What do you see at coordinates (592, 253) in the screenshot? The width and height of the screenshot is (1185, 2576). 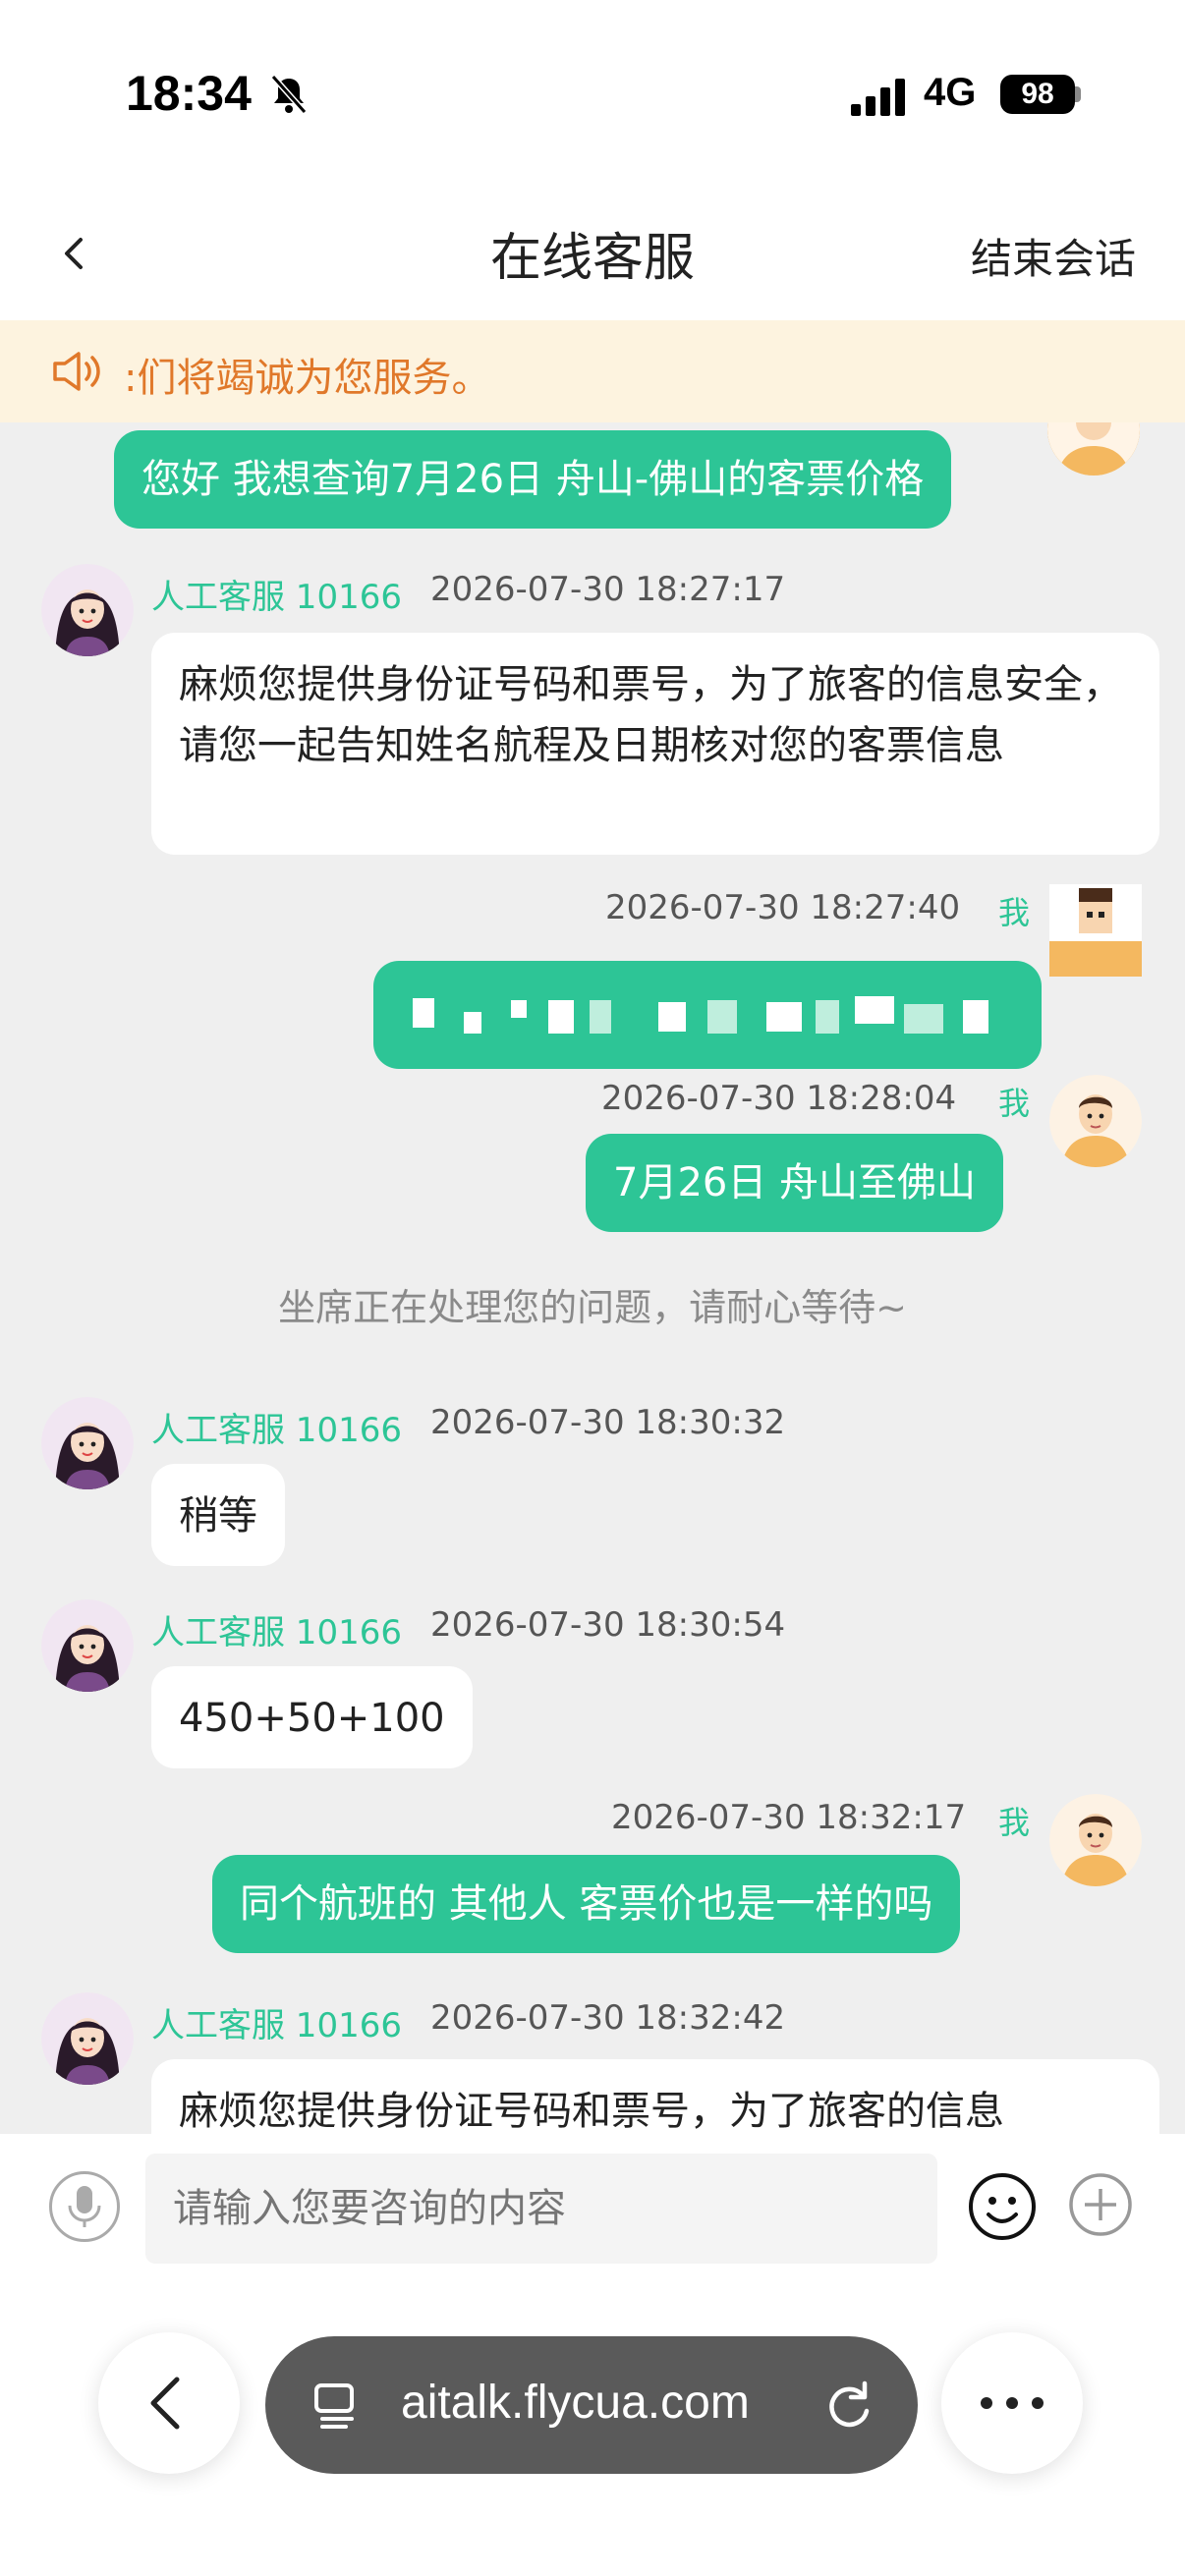 I see `nav-bar: 在线客服 结束会话` at bounding box center [592, 253].